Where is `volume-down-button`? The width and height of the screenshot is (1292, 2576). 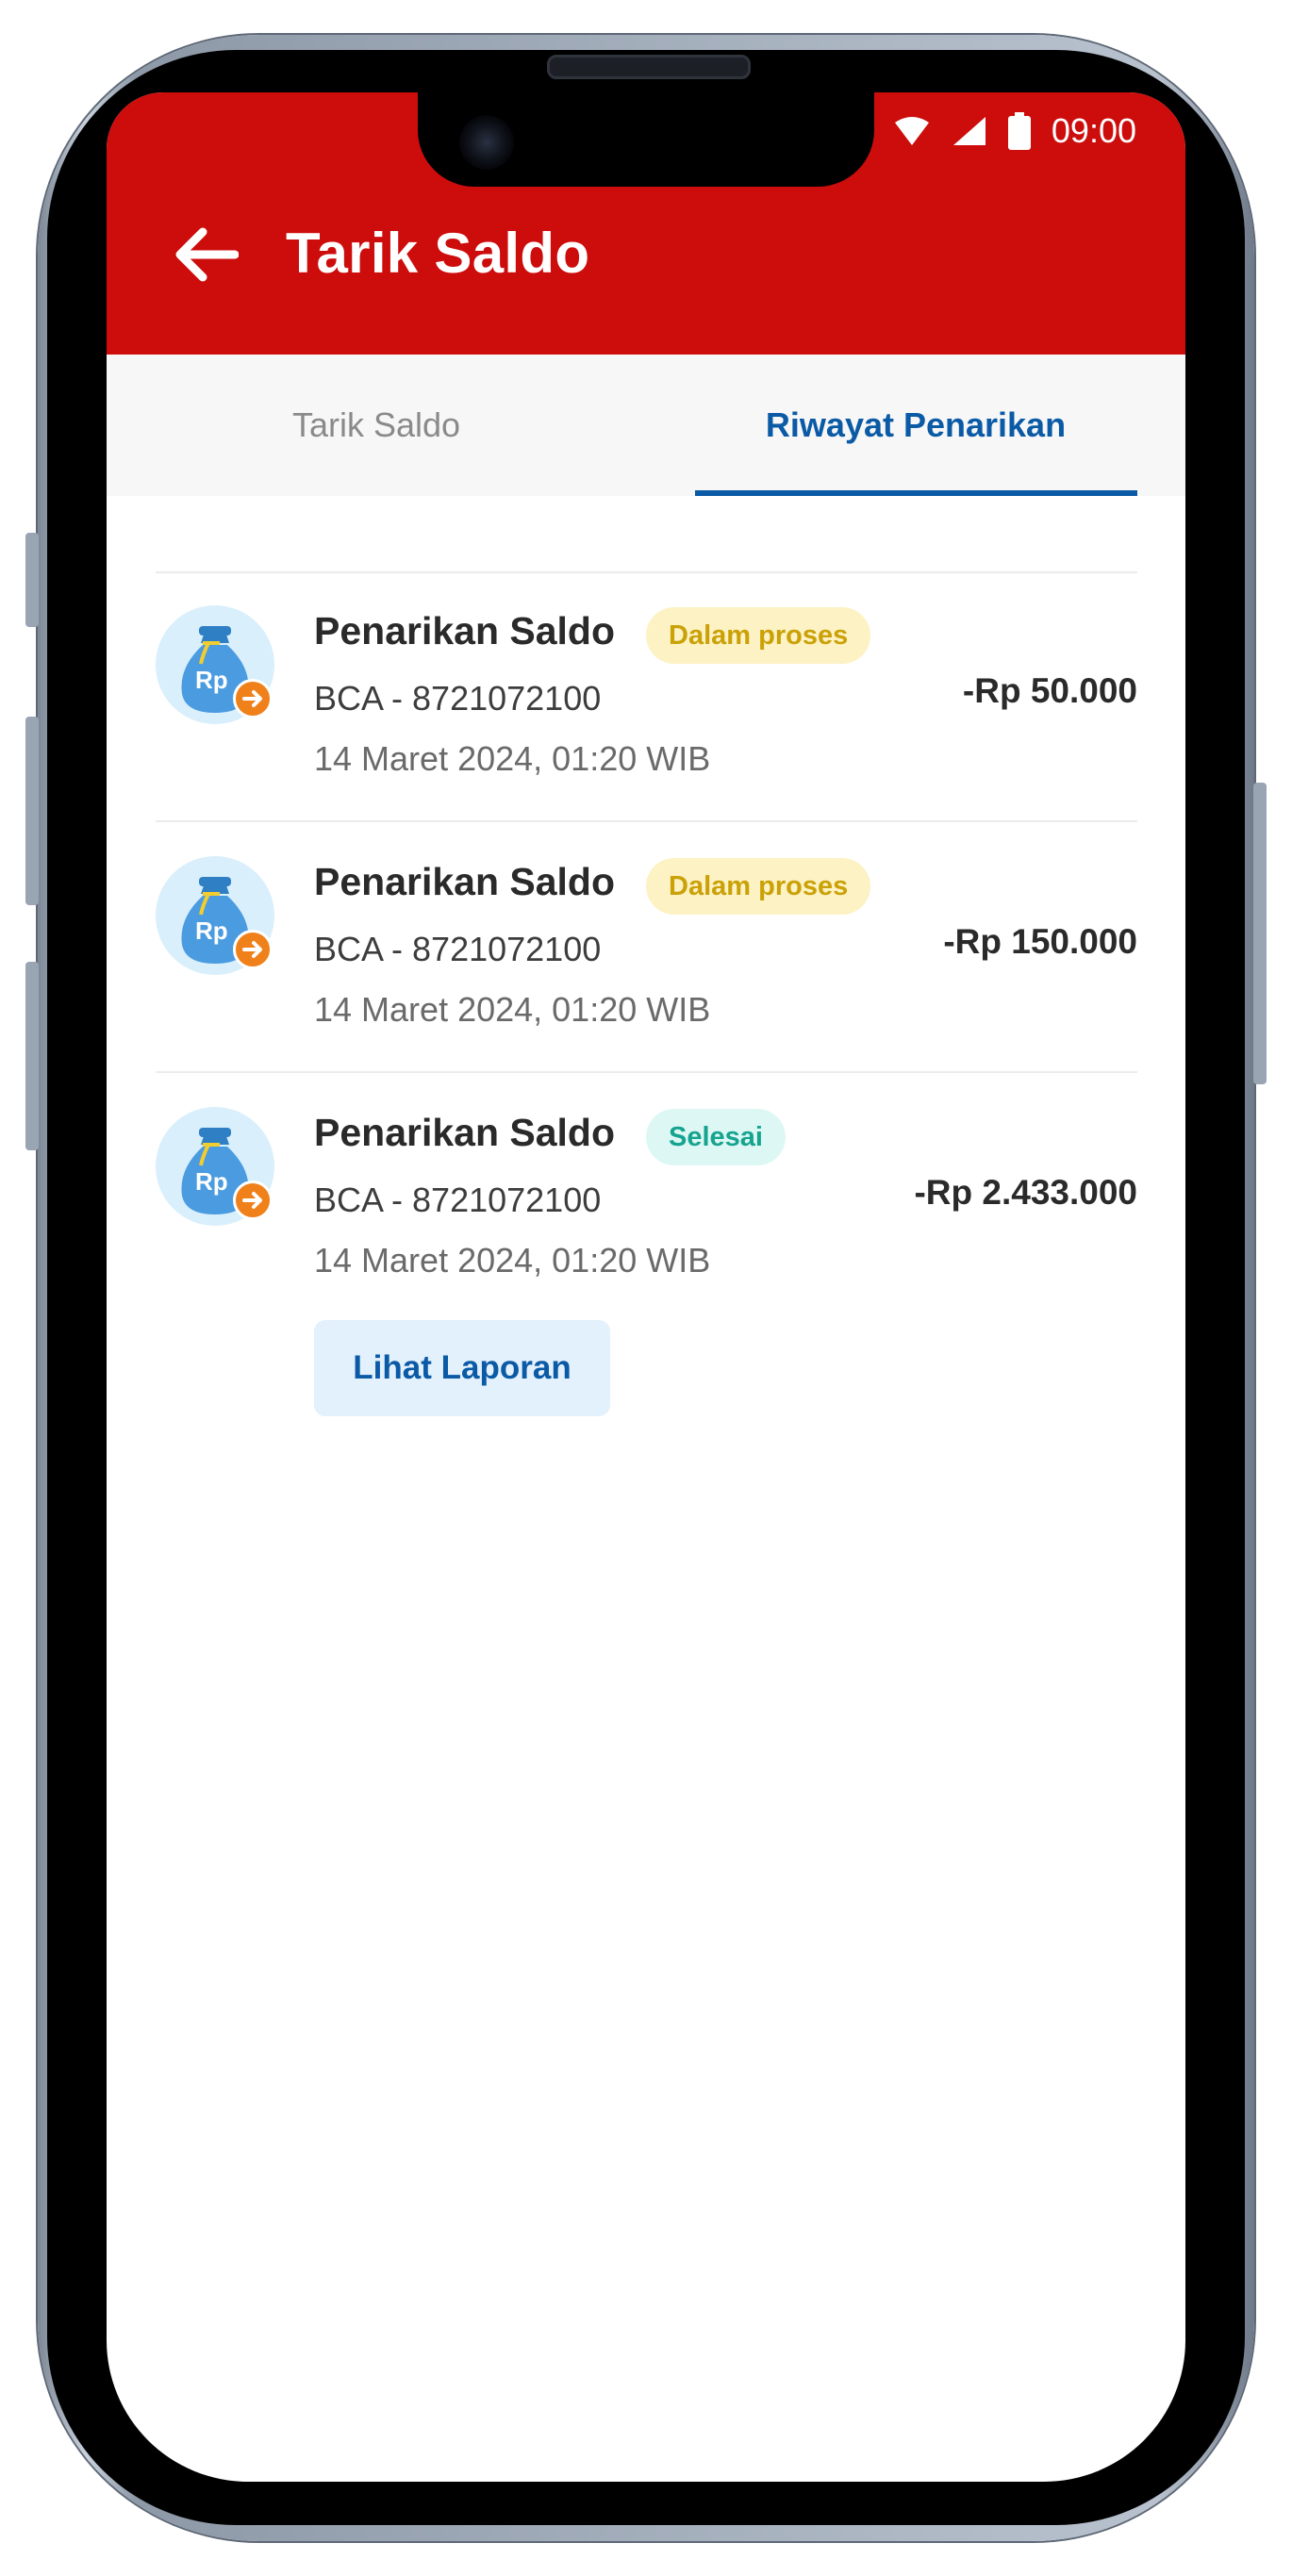 volume-down-button is located at coordinates (32, 1056).